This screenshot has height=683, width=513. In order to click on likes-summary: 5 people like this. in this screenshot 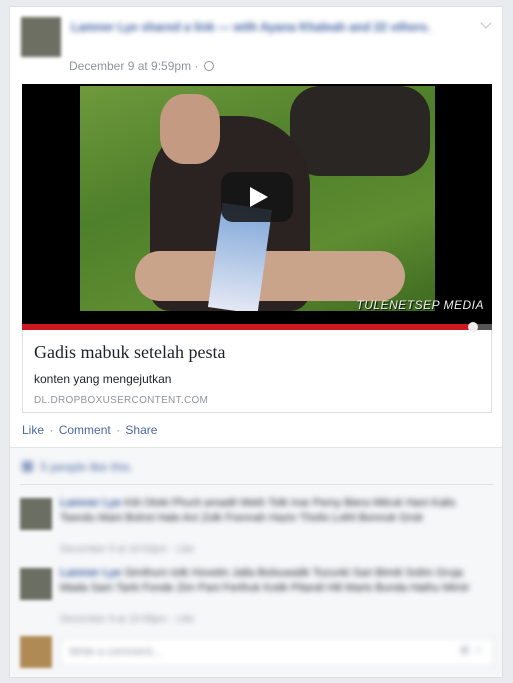, I will do `click(77, 467)`.